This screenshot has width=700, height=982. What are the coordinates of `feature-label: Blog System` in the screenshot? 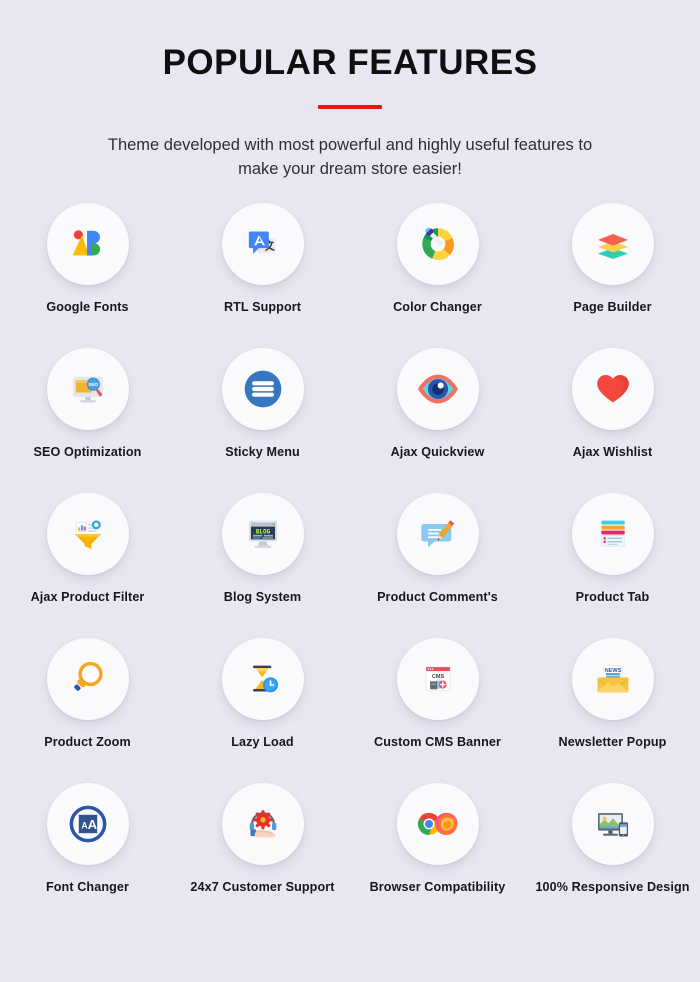 It's located at (262, 597).